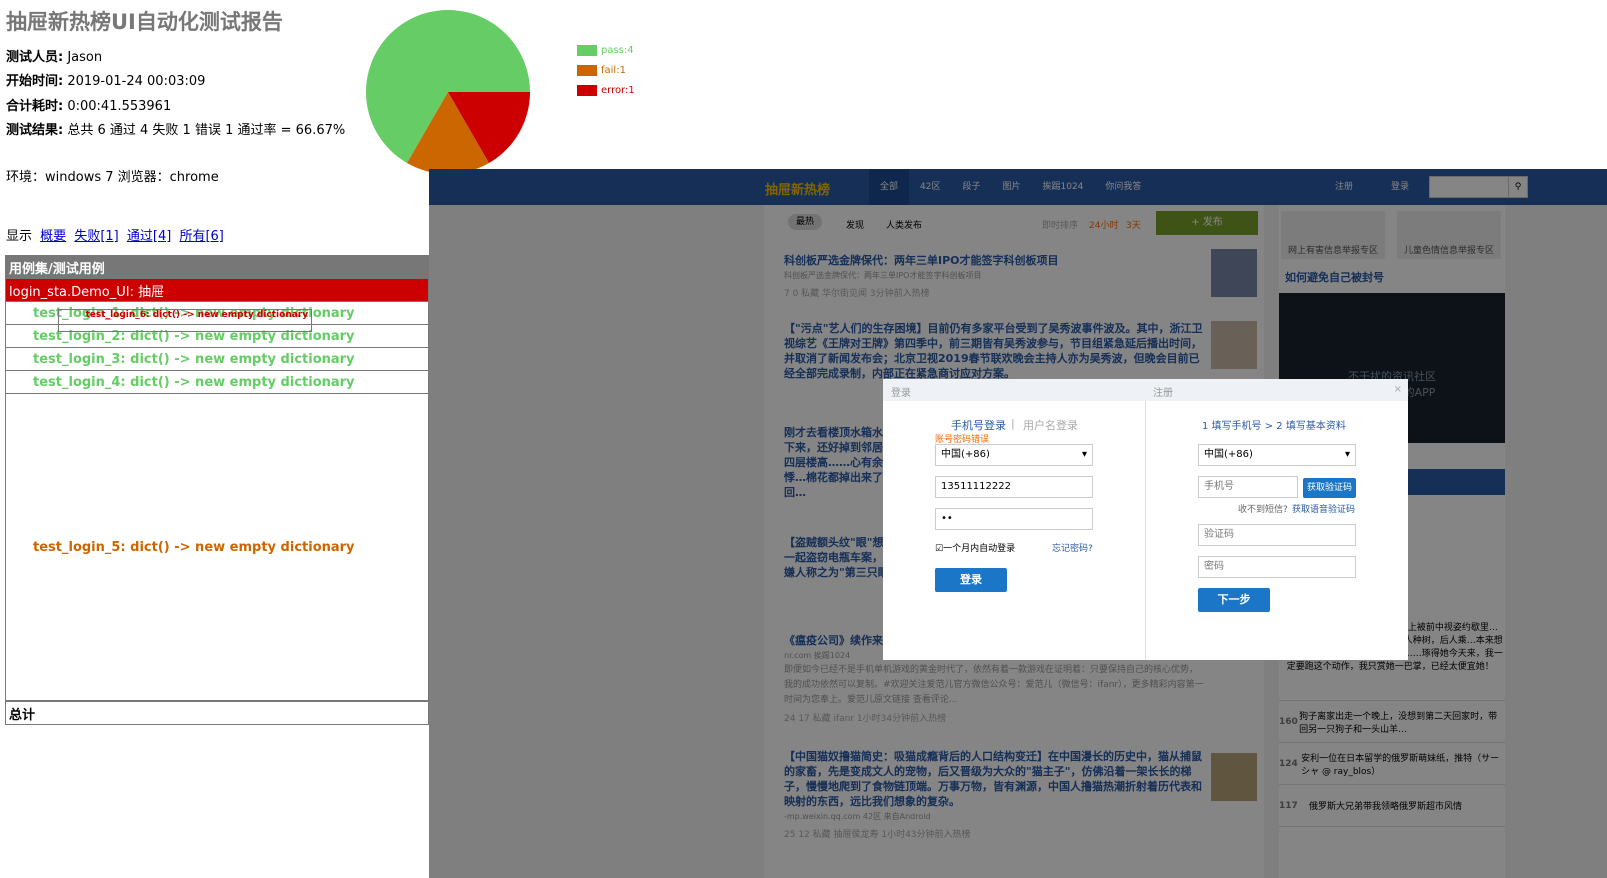 The height and width of the screenshot is (878, 1607). I want to click on attr-duration: 合计耗时: 0:00:41.553961, so click(89, 106).